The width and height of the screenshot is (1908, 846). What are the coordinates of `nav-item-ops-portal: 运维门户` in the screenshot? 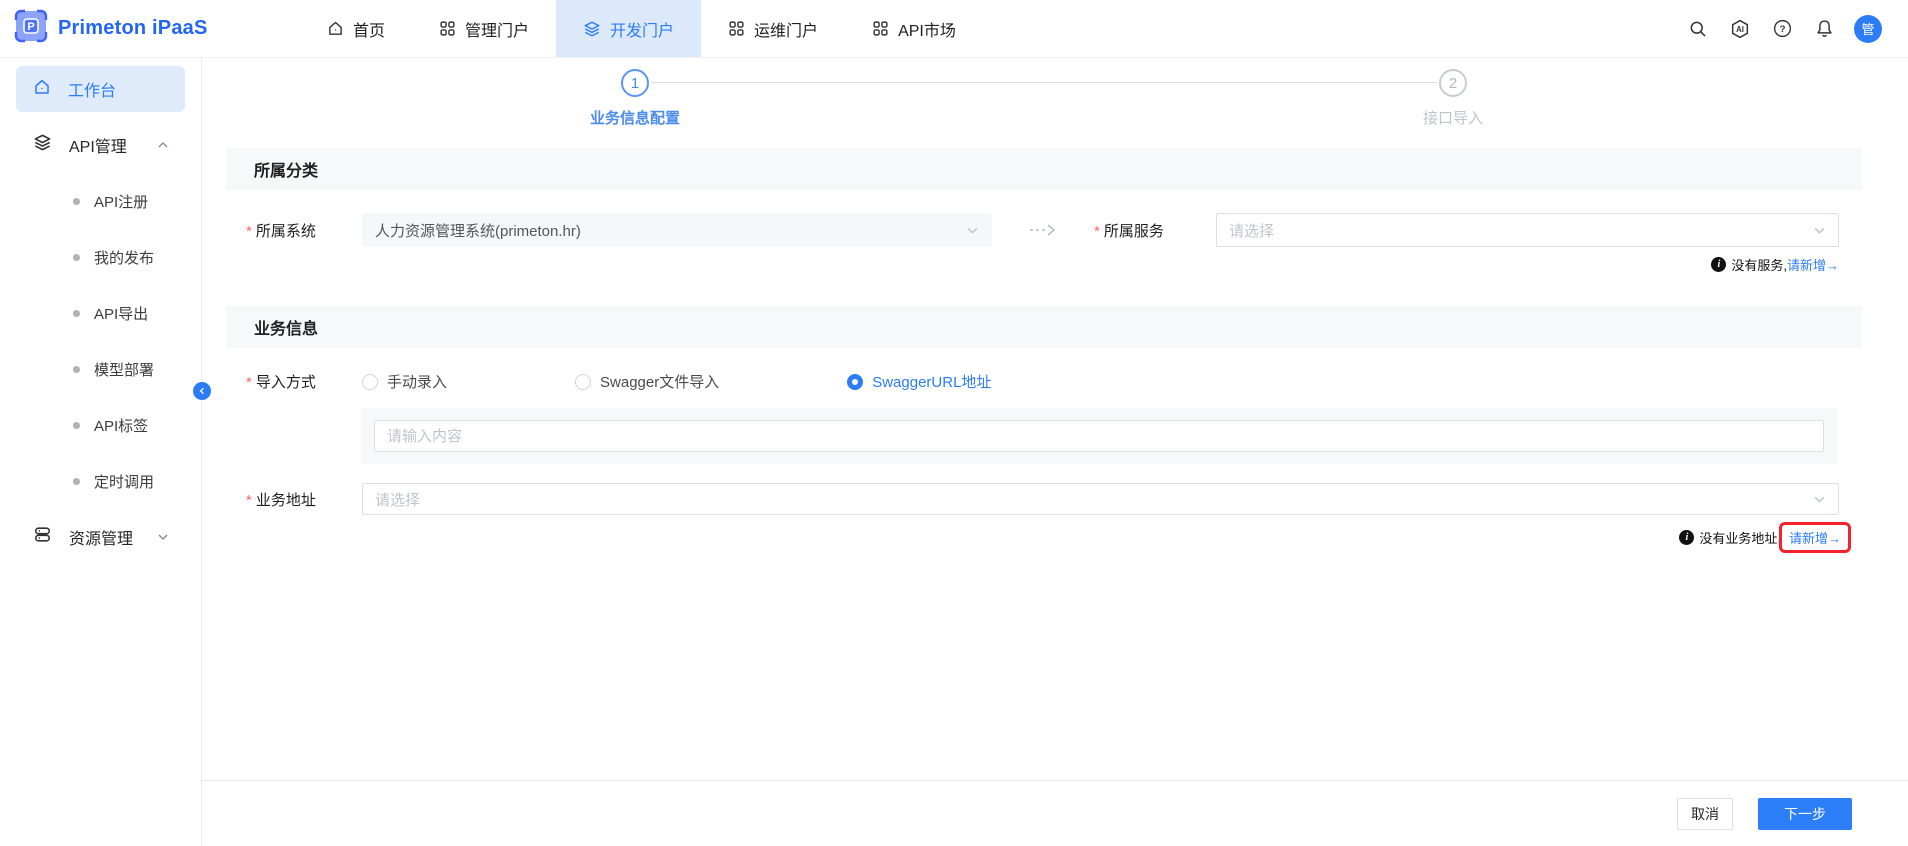 It's located at (773, 28).